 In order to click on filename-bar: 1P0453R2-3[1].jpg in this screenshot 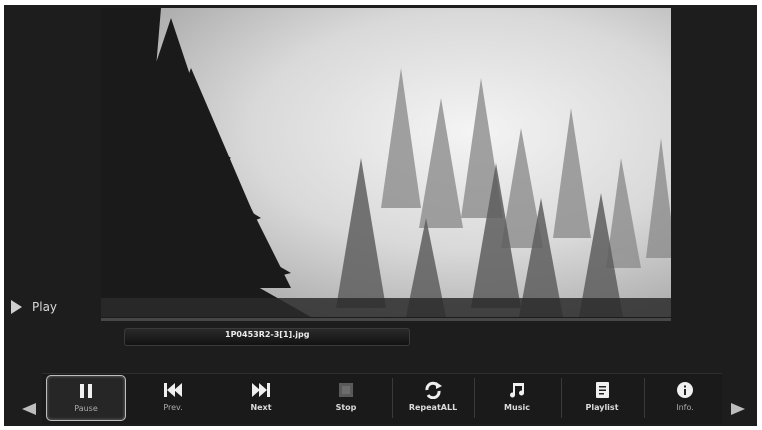, I will do `click(267, 337)`.